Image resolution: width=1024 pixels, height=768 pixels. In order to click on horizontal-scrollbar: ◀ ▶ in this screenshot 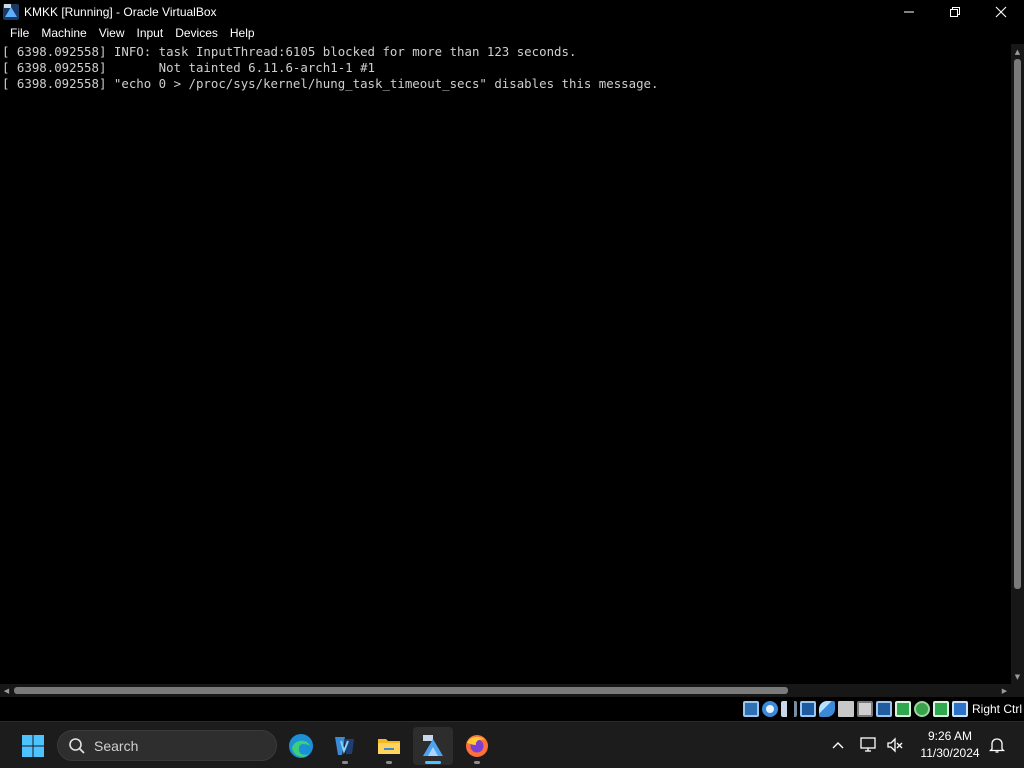, I will do `click(505, 690)`.